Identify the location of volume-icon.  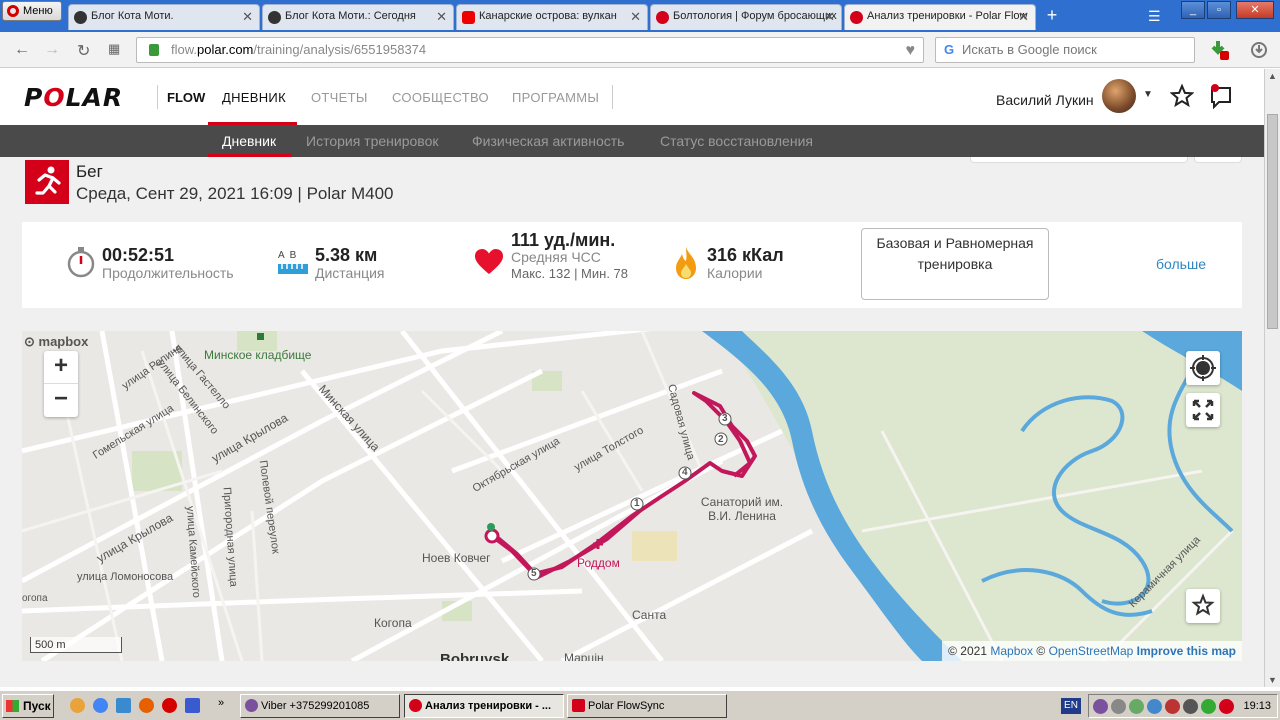
(1190, 706).